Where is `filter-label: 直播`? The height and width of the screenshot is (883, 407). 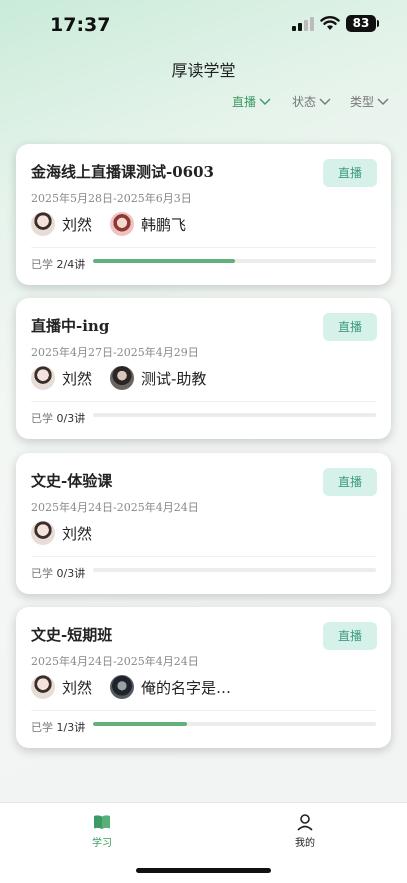 filter-label: 直播 is located at coordinates (244, 102).